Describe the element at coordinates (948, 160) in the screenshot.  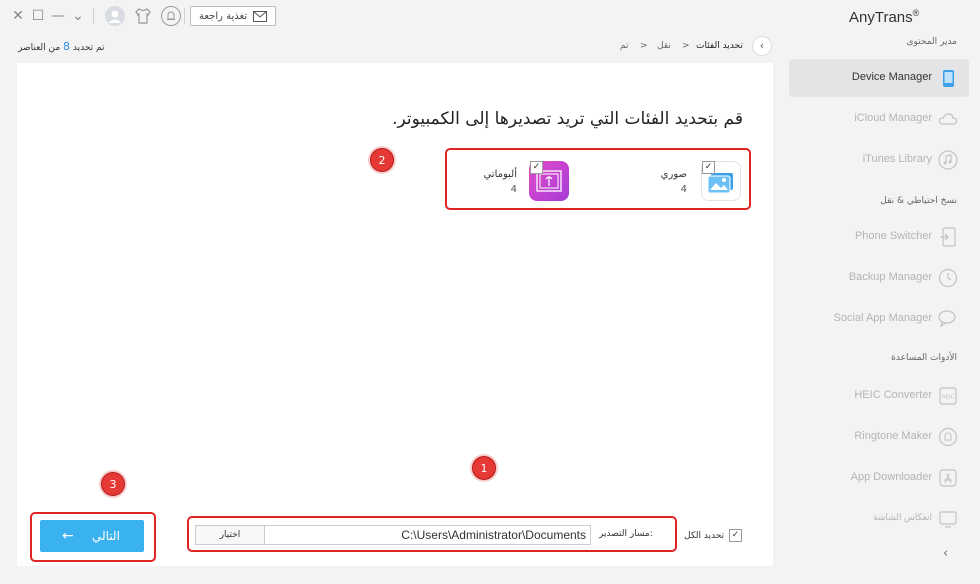
I see `music-icon` at that location.